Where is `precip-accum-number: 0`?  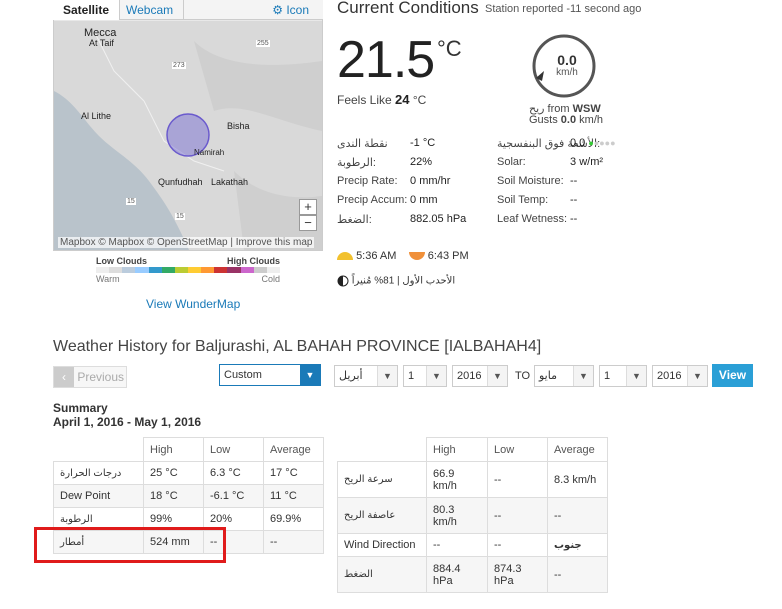
precip-accum-number: 0 is located at coordinates (413, 200).